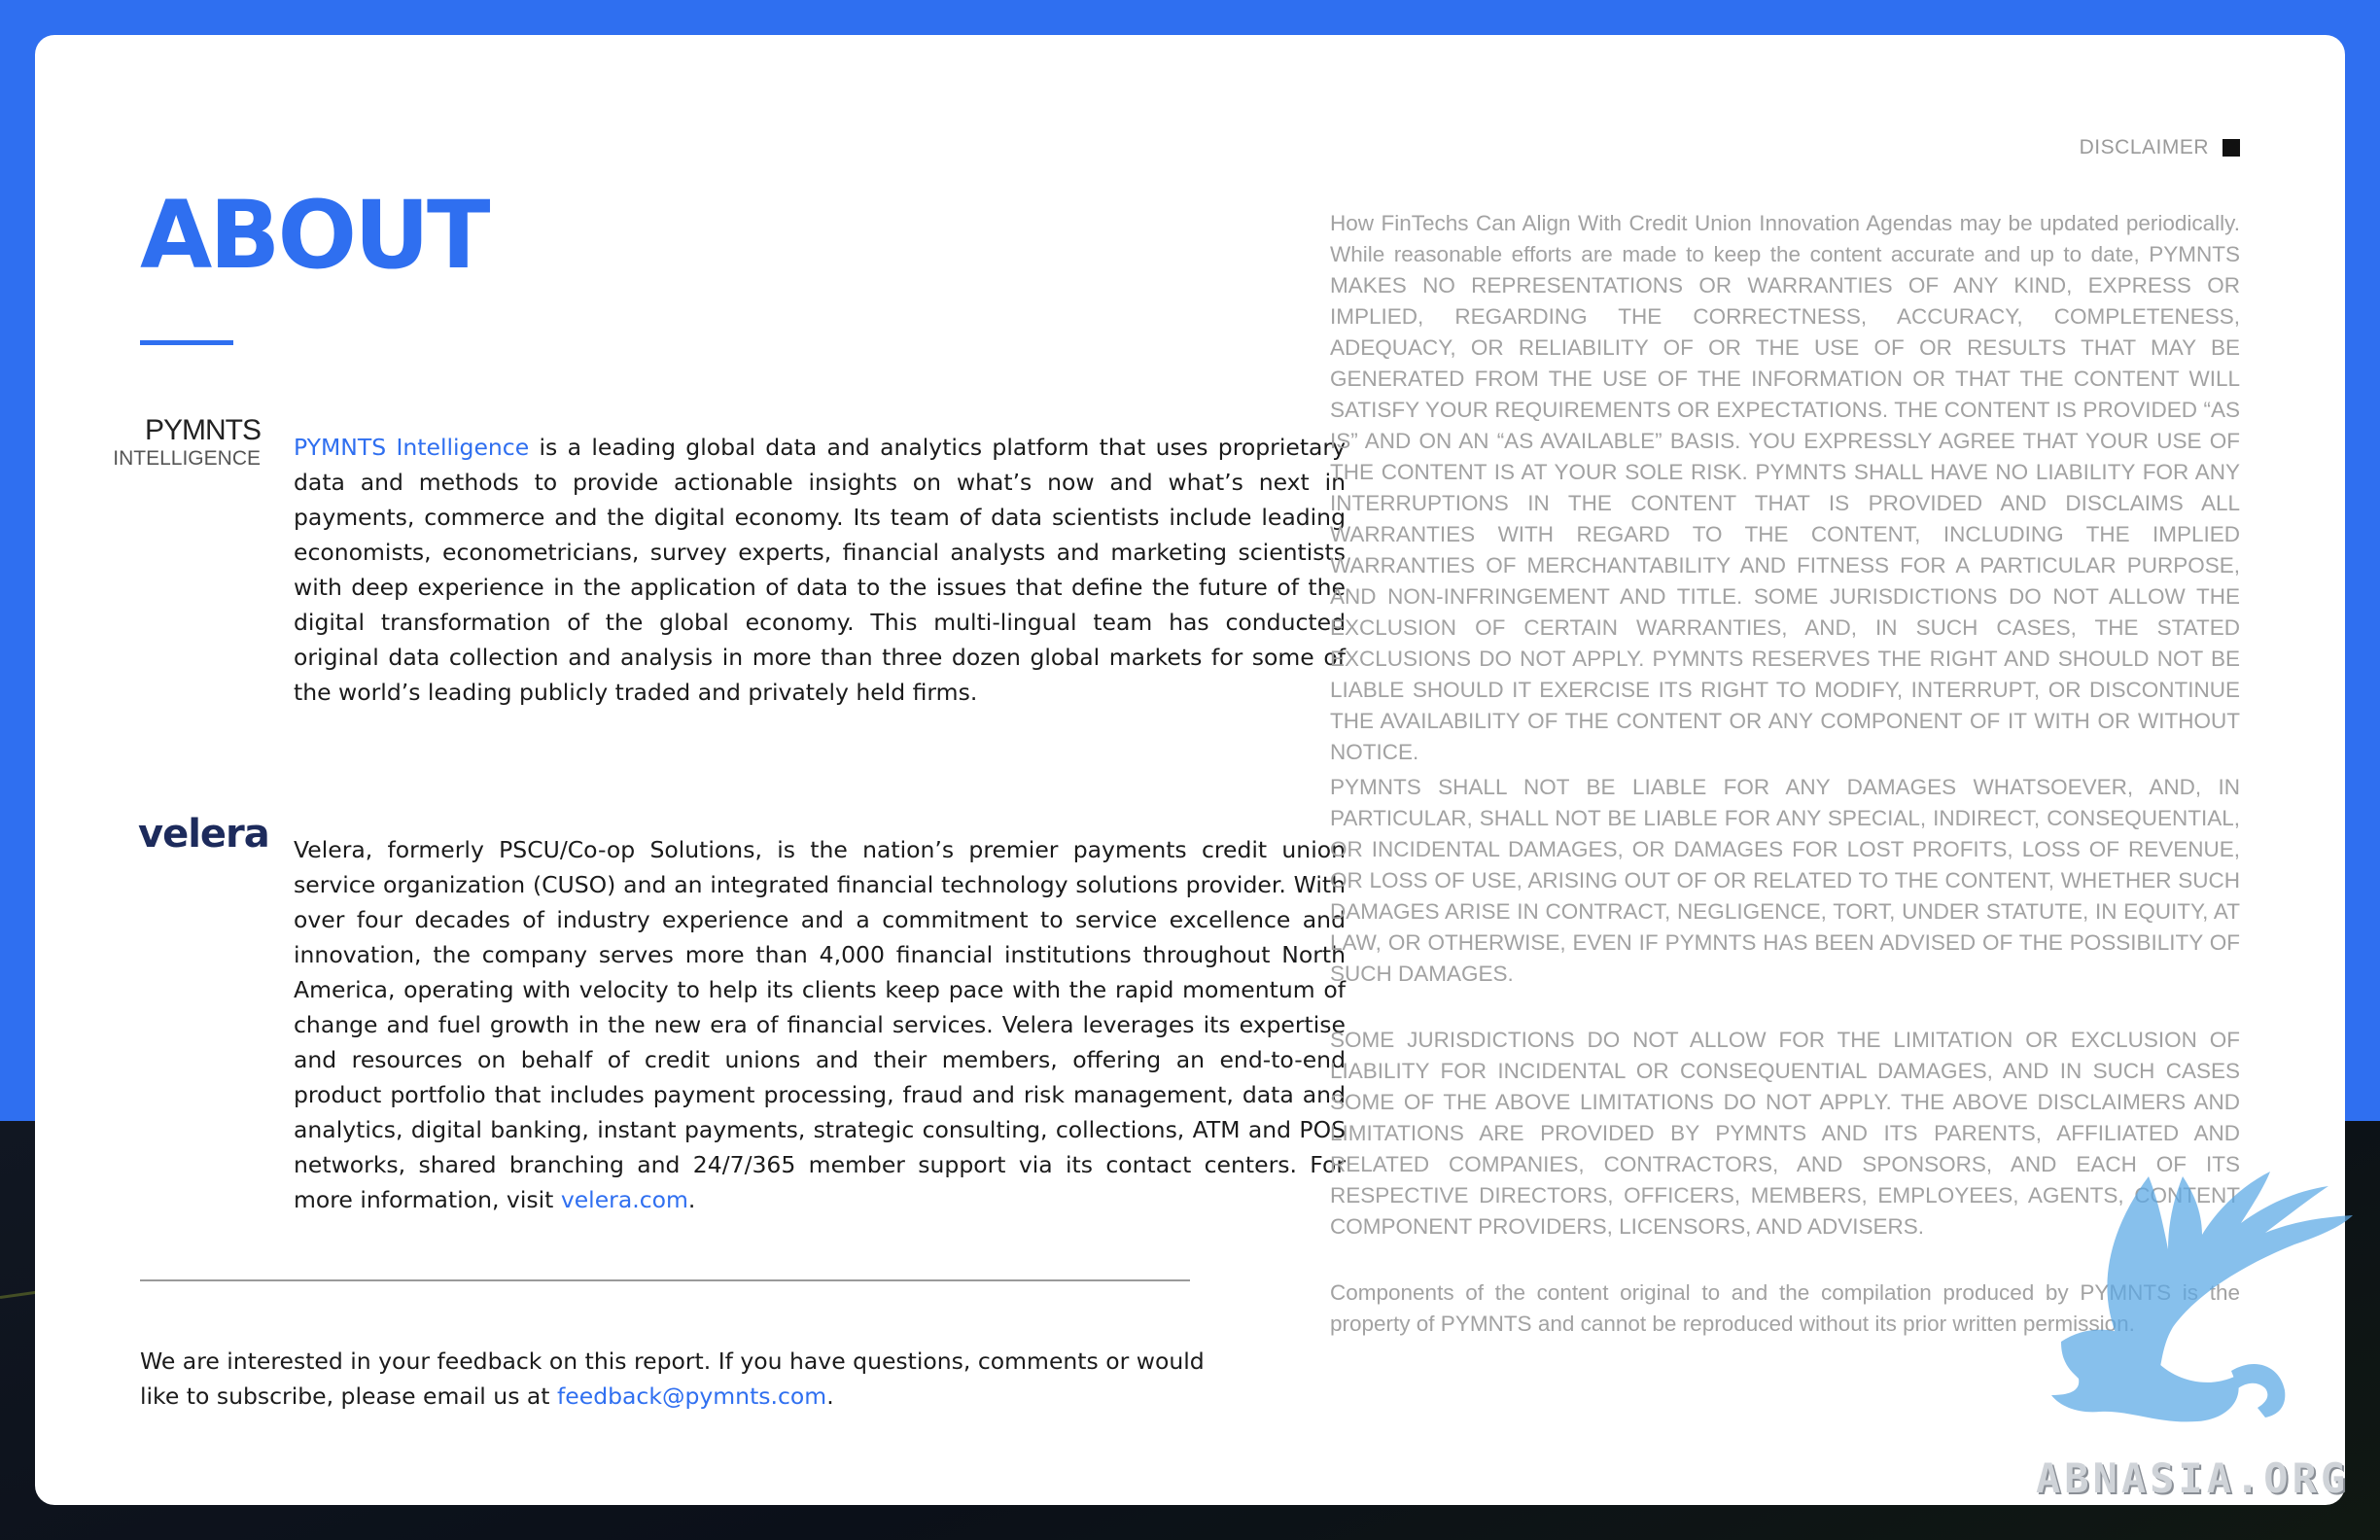 The width and height of the screenshot is (2380, 1540). What do you see at coordinates (204, 834) in the screenshot?
I see `velera-logo: velera` at bounding box center [204, 834].